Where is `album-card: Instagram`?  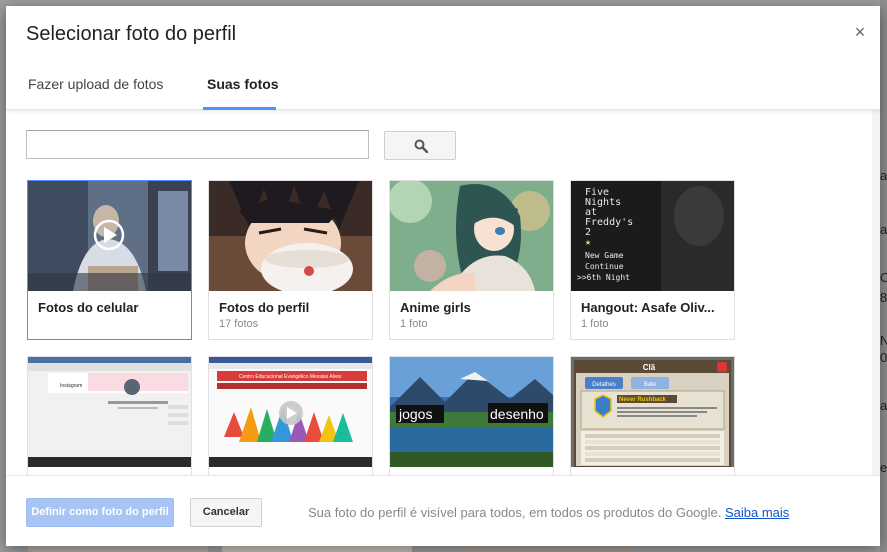
album-card: Instagram is located at coordinates (109, 415).